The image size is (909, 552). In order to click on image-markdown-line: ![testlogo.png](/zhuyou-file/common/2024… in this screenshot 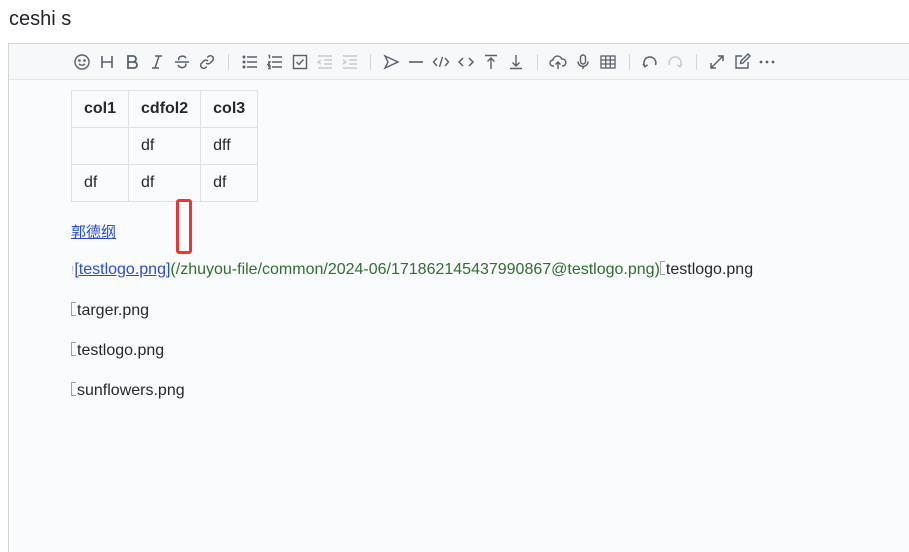, I will do `click(412, 270)`.